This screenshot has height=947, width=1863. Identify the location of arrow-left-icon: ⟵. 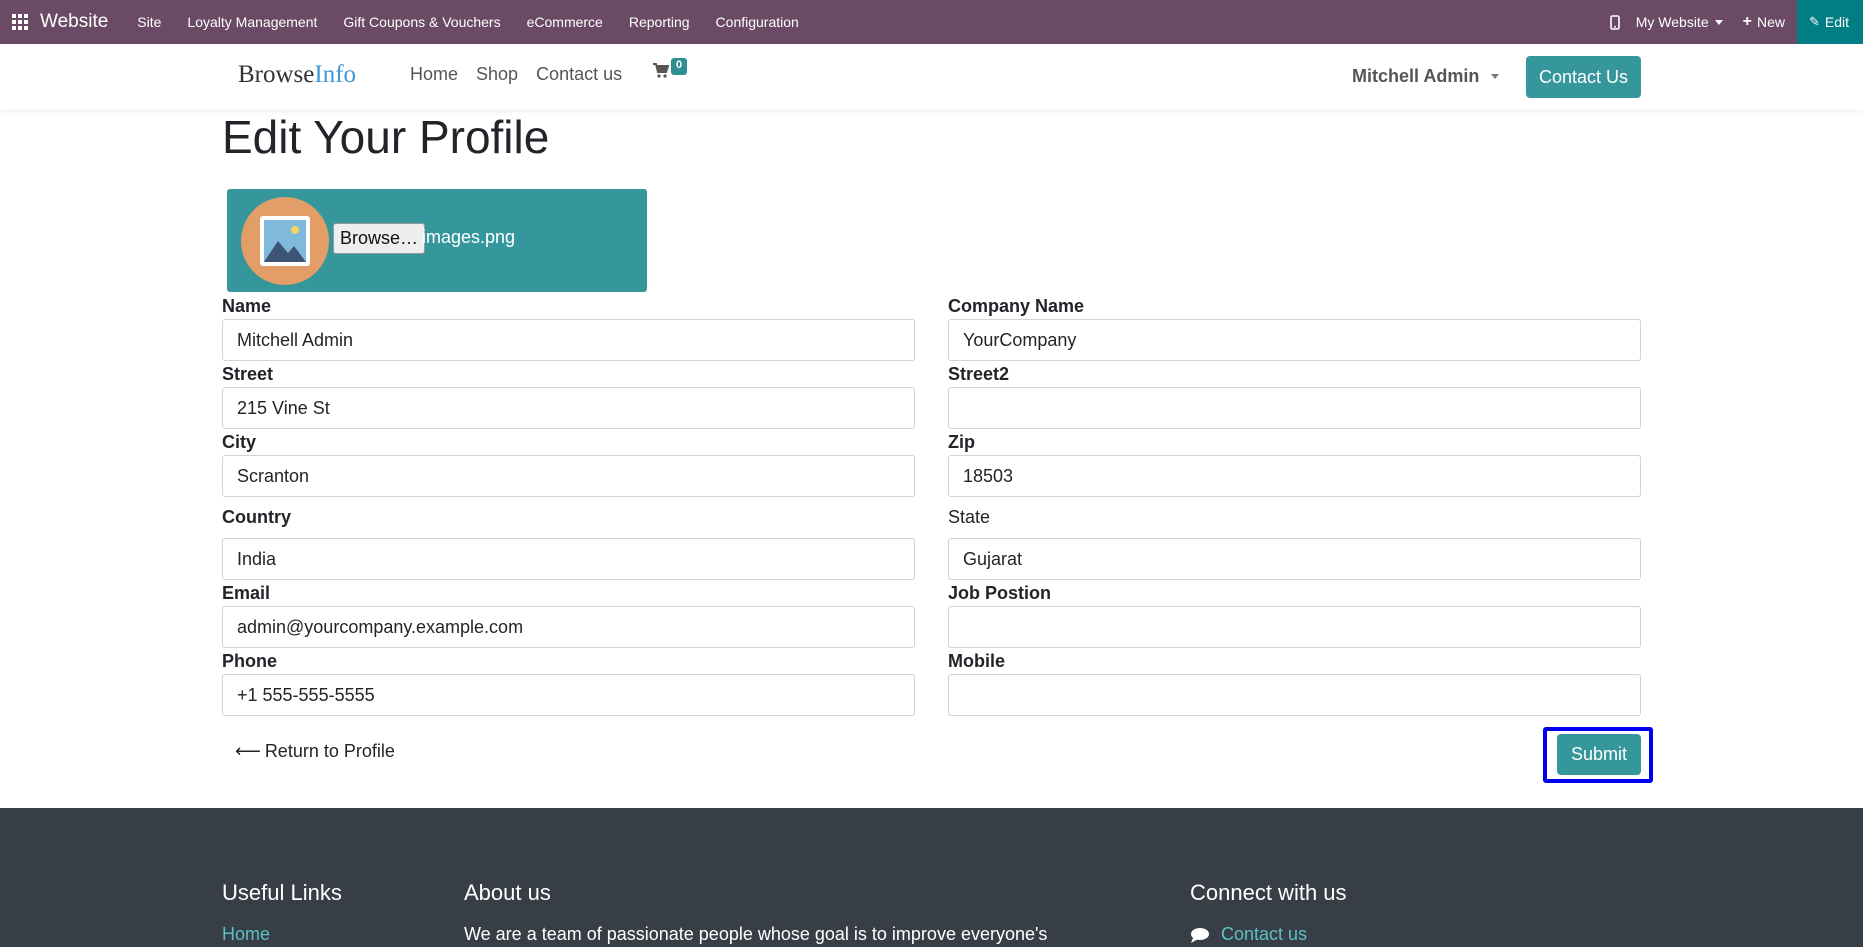
(248, 751).